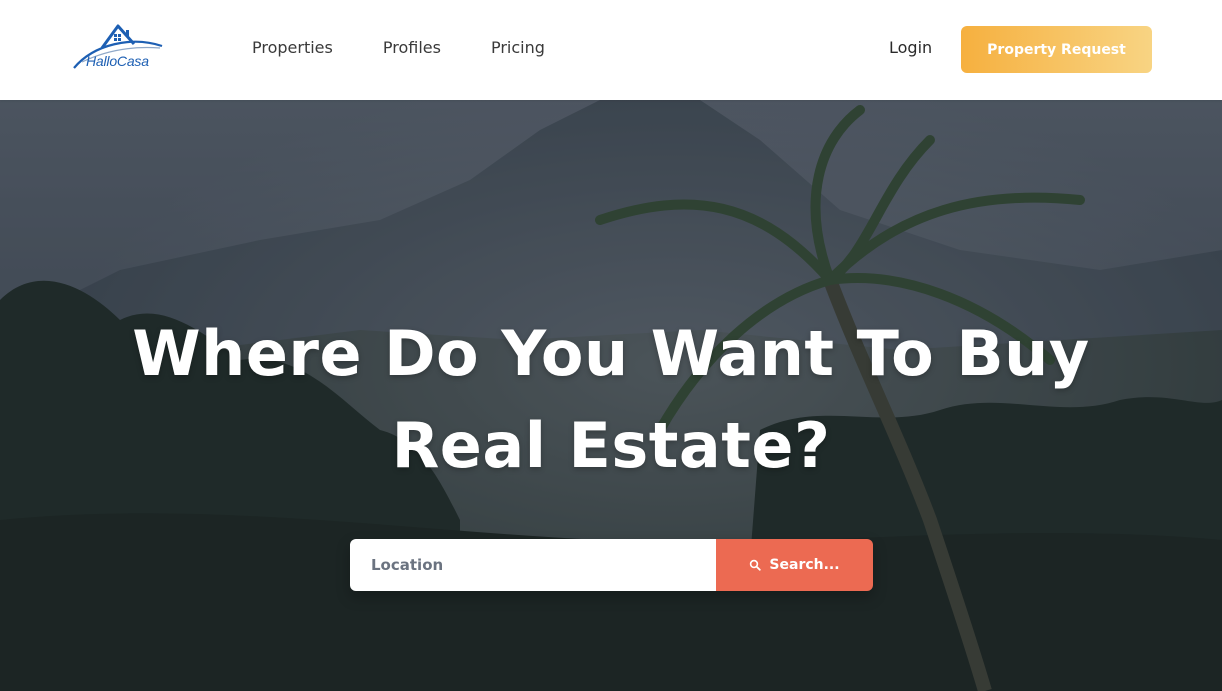 Image resolution: width=1222 pixels, height=691 pixels. Describe the element at coordinates (910, 48) in the screenshot. I see `login-link: Login` at that location.